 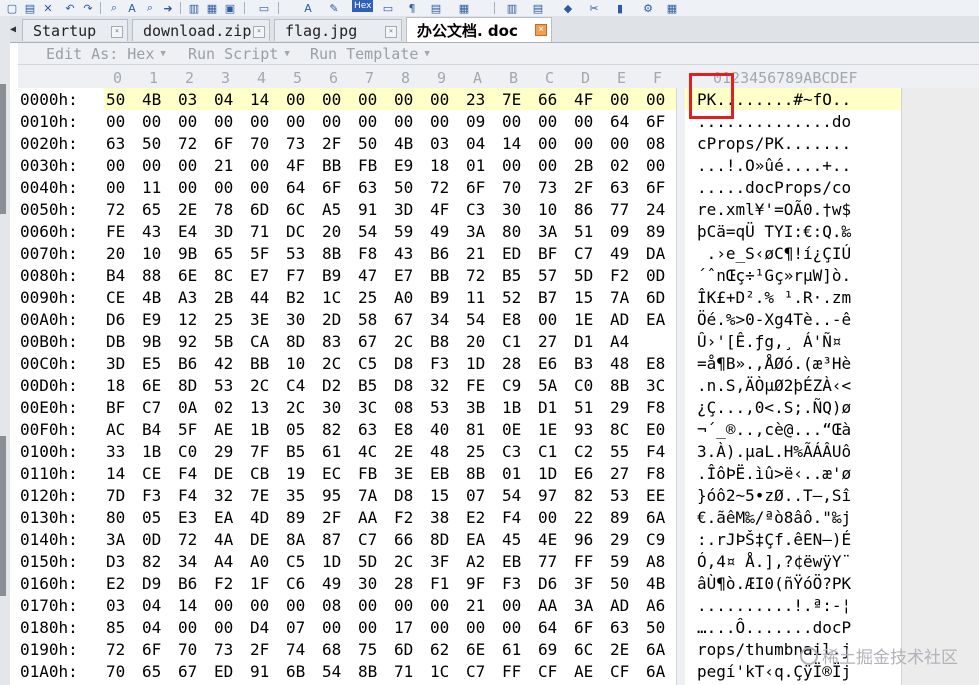 I want to click on hex-byte: 63, so click(x=367, y=187).